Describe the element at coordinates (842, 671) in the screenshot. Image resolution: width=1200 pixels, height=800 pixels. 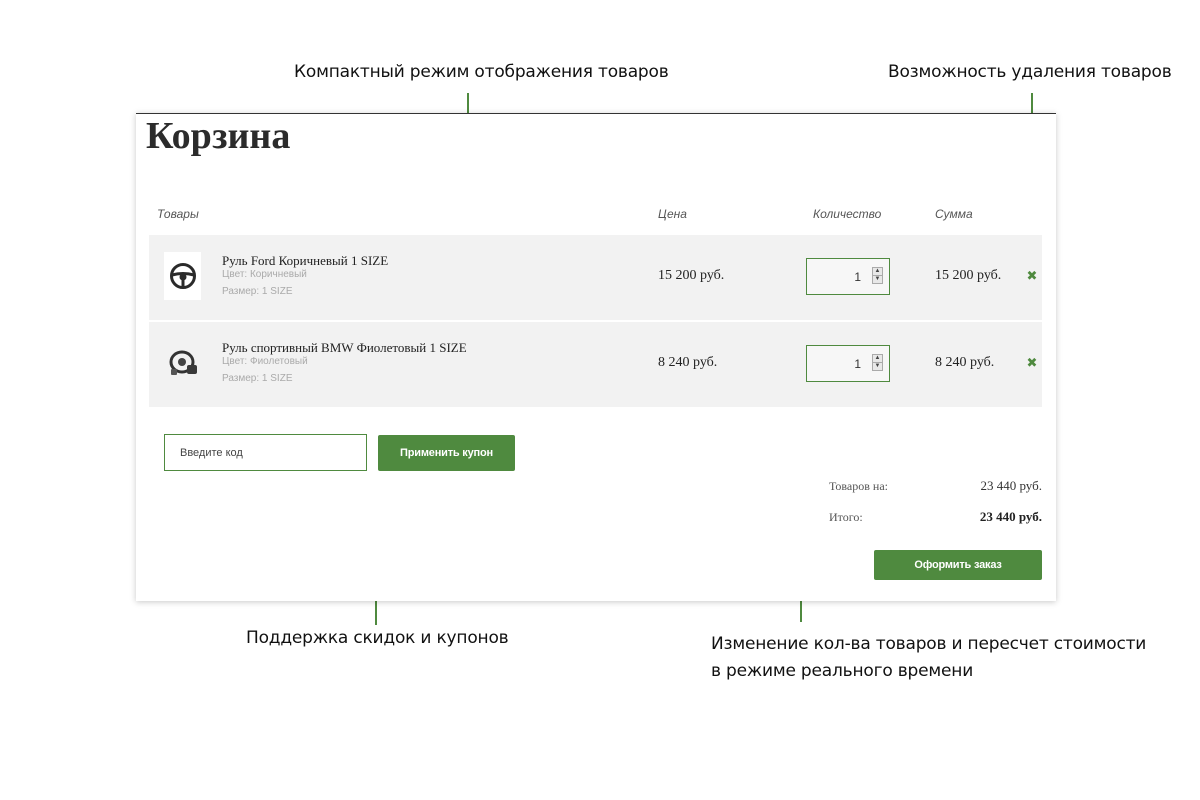
I see `annotation-realtime-line2: в режиме реального времени` at that location.